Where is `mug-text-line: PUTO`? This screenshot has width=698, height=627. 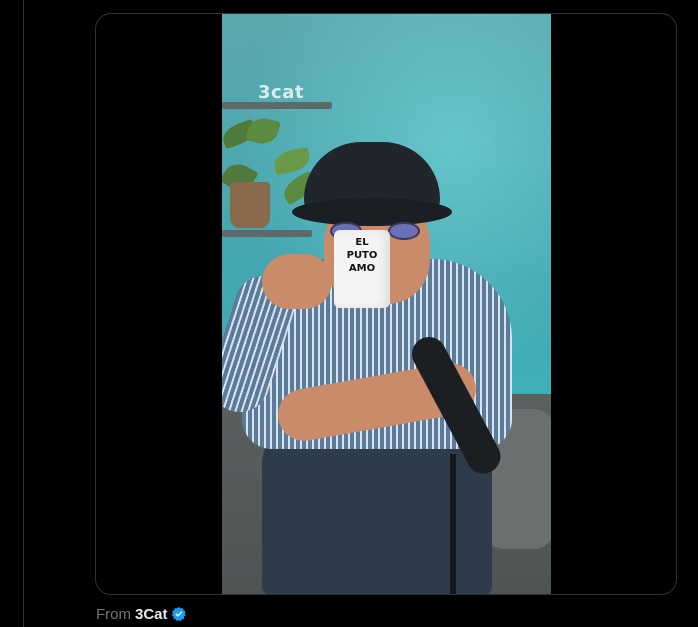
mug-text-line: PUTO is located at coordinates (362, 255).